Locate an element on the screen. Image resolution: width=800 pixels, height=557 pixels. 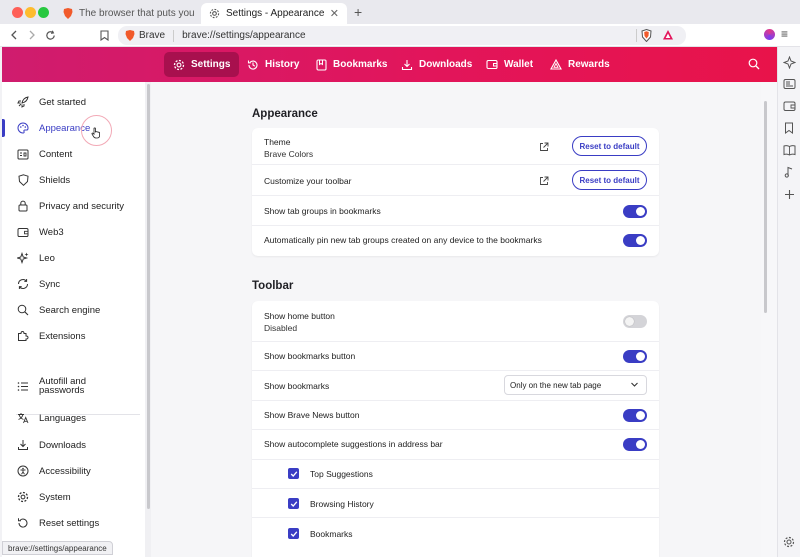
new-tab-button: + is located at coordinates (358, 12).